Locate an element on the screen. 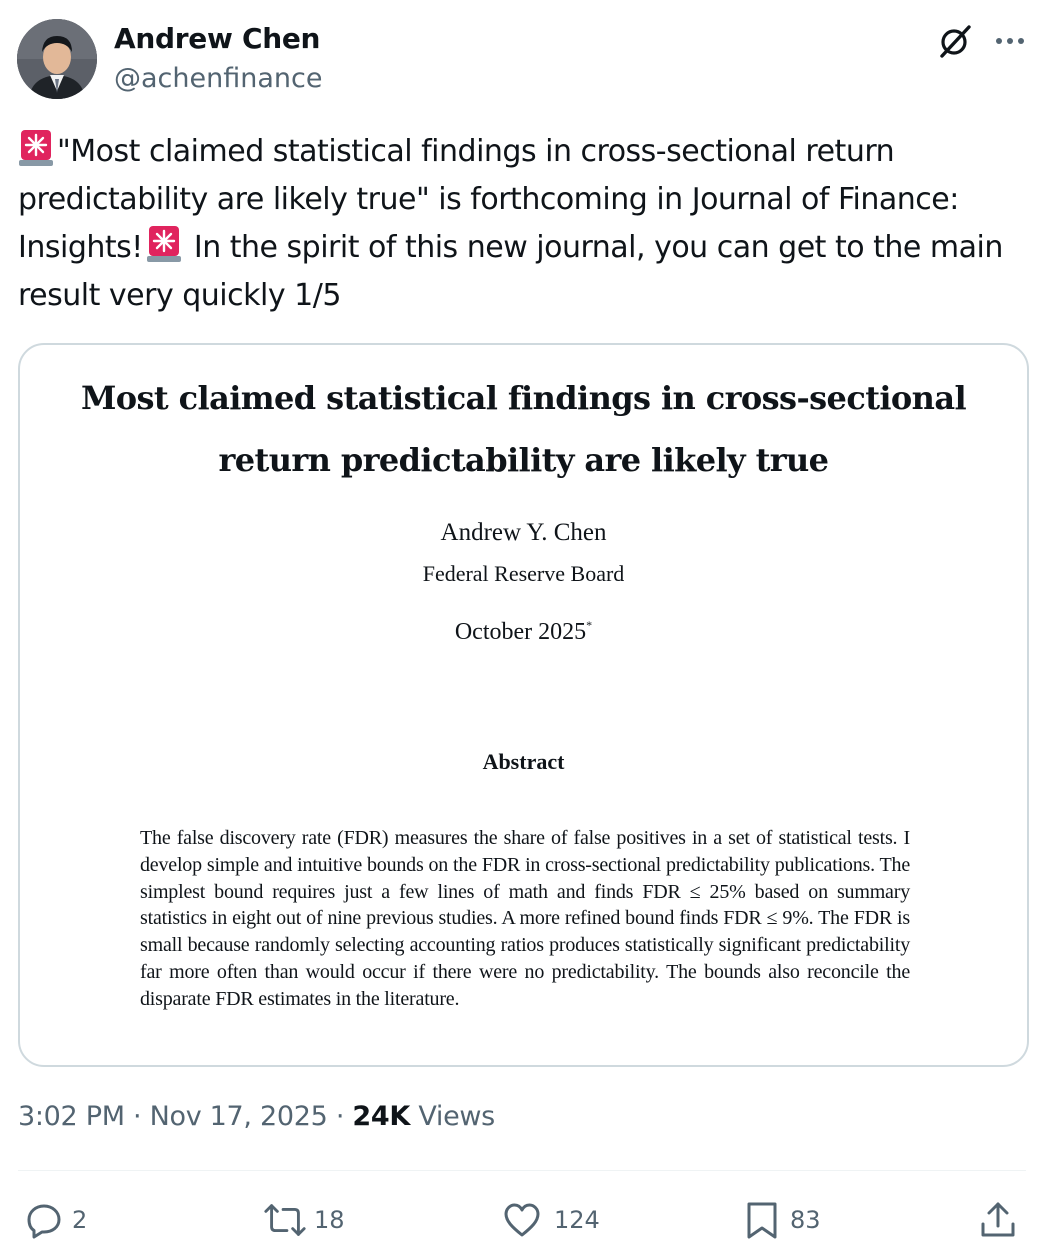 The width and height of the screenshot is (1040, 1250). tweet-meta: 3:02 PM · Nov 17, 2025 · 24K Views is located at coordinates (256, 1116).